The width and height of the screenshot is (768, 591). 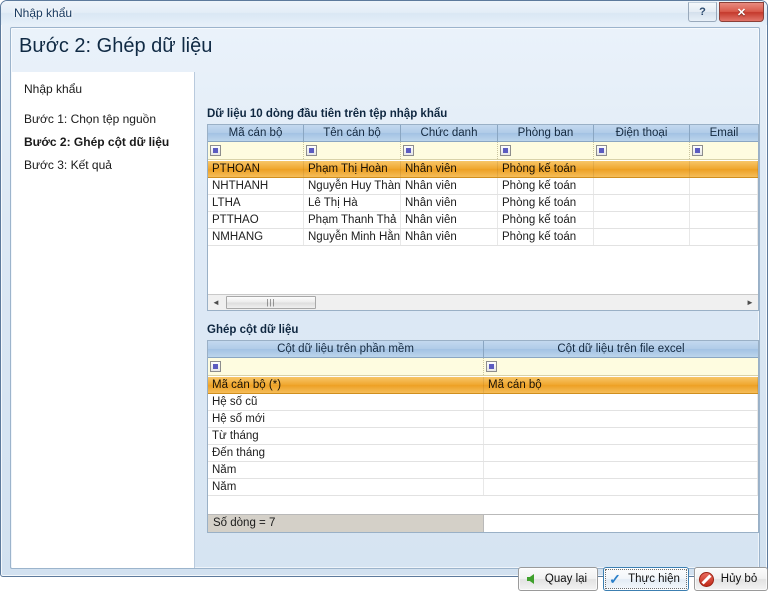 I want to click on help-button: ?, so click(x=702, y=12).